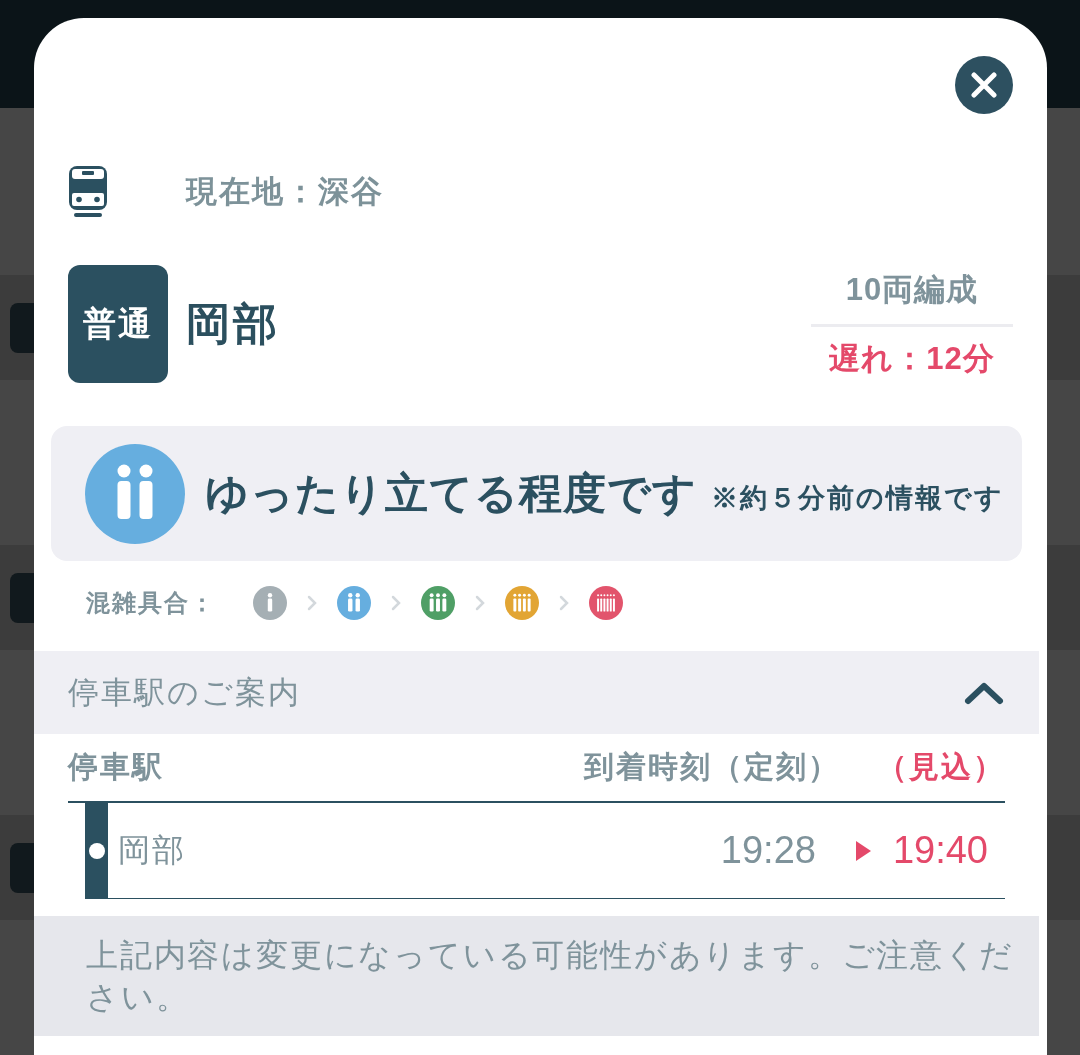  I want to click on stops-toggle: 停車駅のご案内, so click(536, 692).